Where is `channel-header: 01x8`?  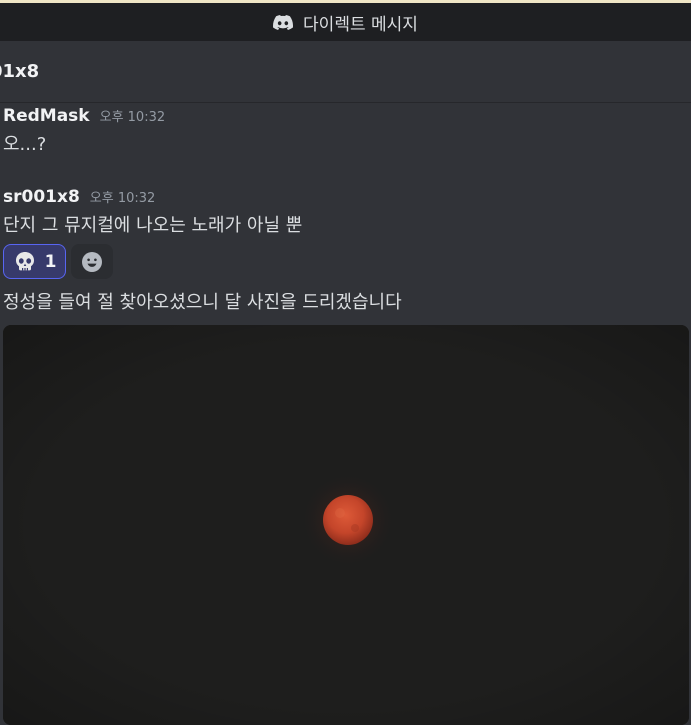
channel-header: 01x8 is located at coordinates (345, 72).